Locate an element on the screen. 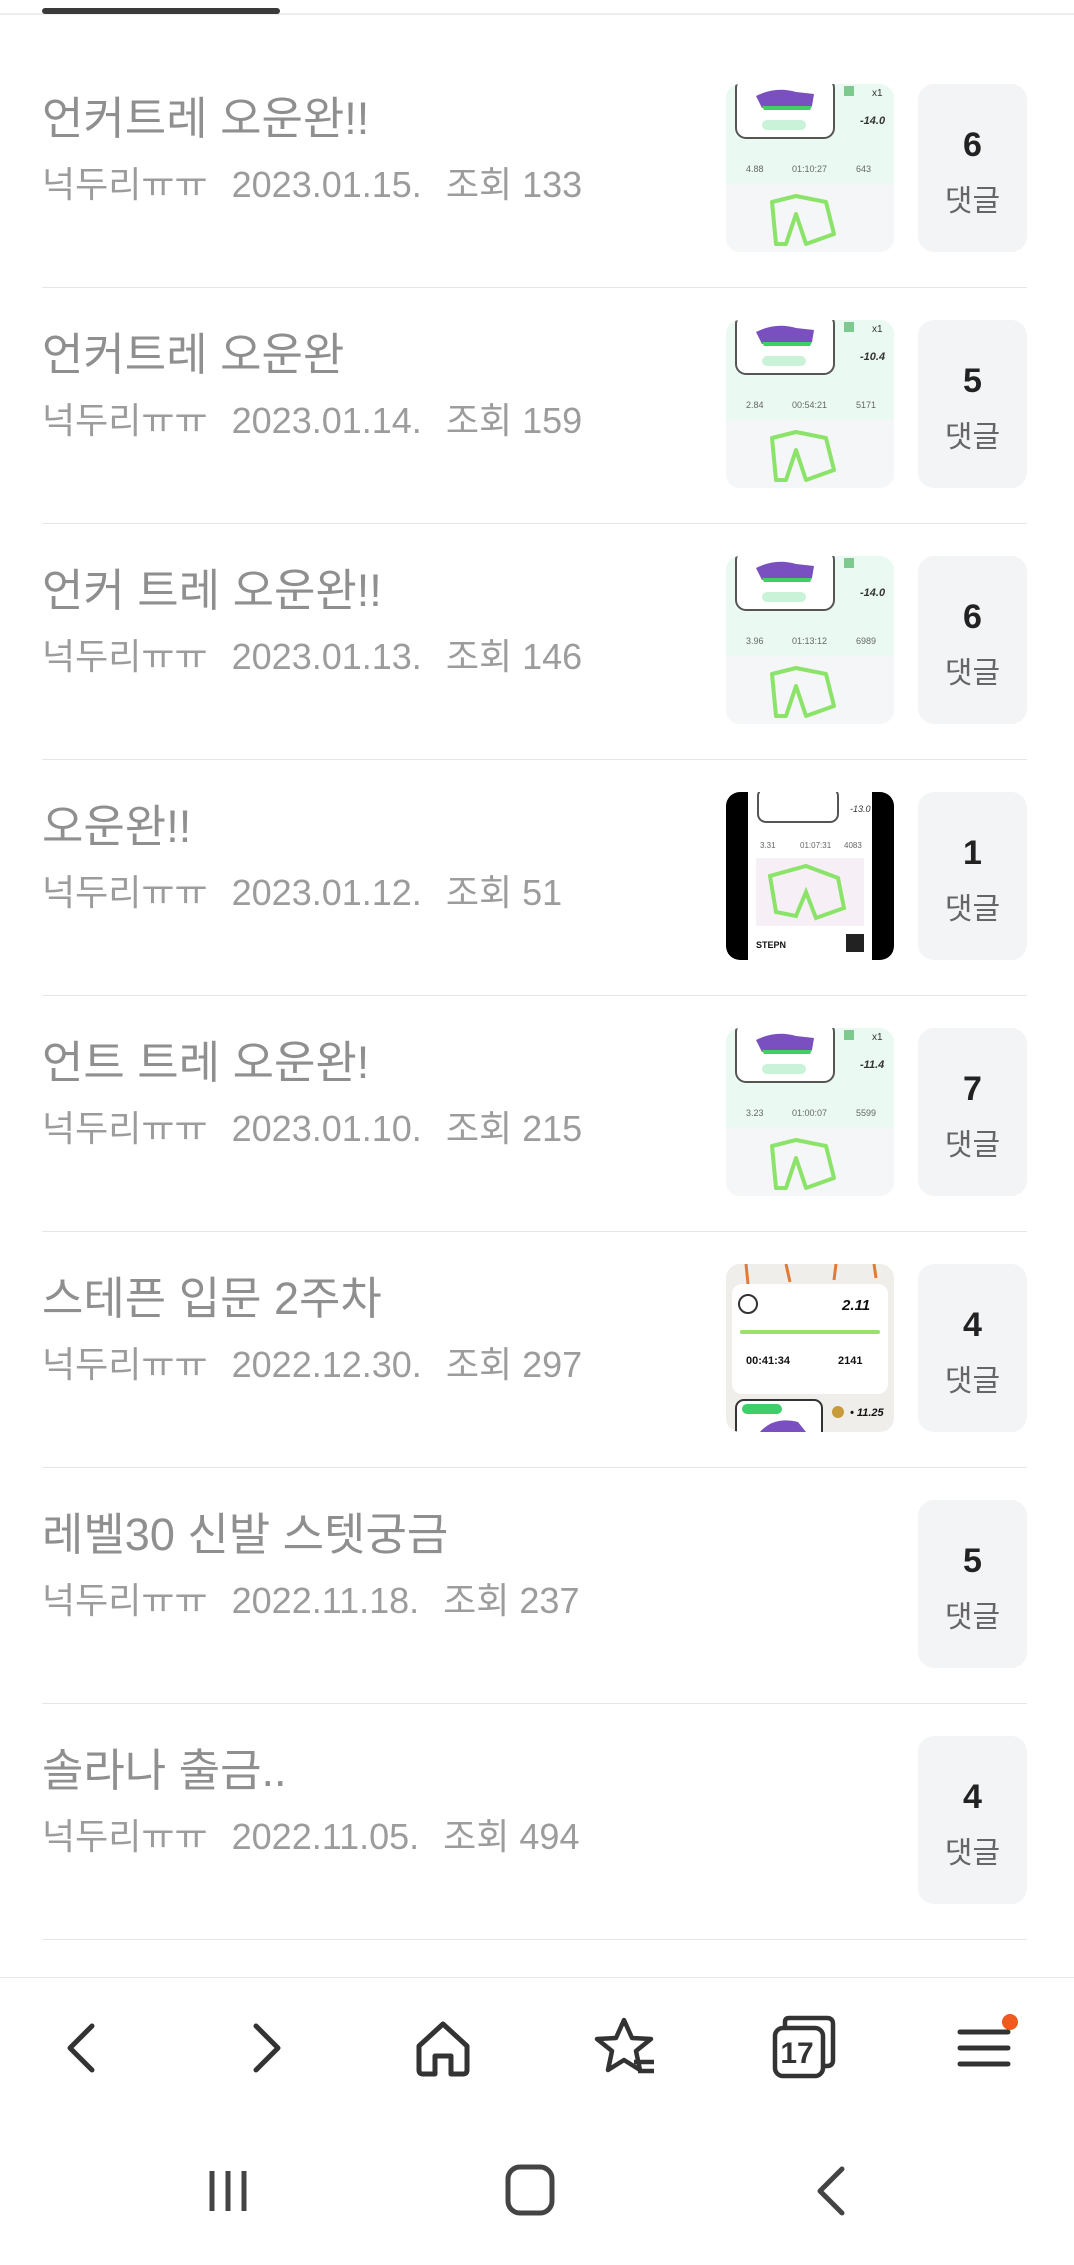 This screenshot has width=1074, height=2265. post-title: 오운완!! is located at coordinates (116, 822).